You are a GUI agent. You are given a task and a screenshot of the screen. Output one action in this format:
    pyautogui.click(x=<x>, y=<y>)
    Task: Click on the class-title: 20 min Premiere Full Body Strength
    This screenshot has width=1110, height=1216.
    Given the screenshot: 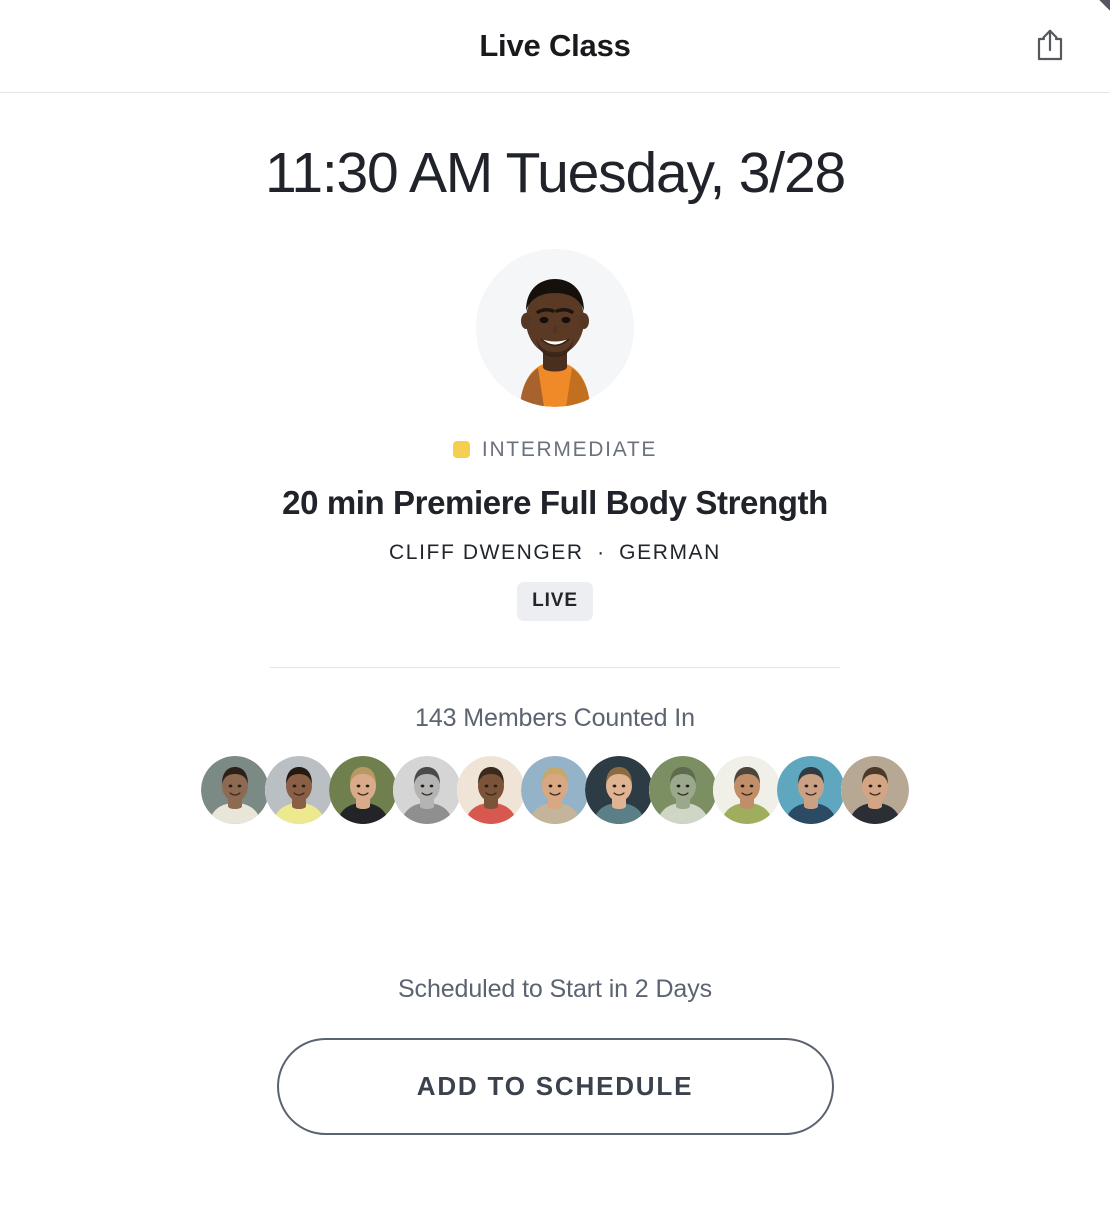 What is the action you would take?
    pyautogui.click(x=555, y=502)
    